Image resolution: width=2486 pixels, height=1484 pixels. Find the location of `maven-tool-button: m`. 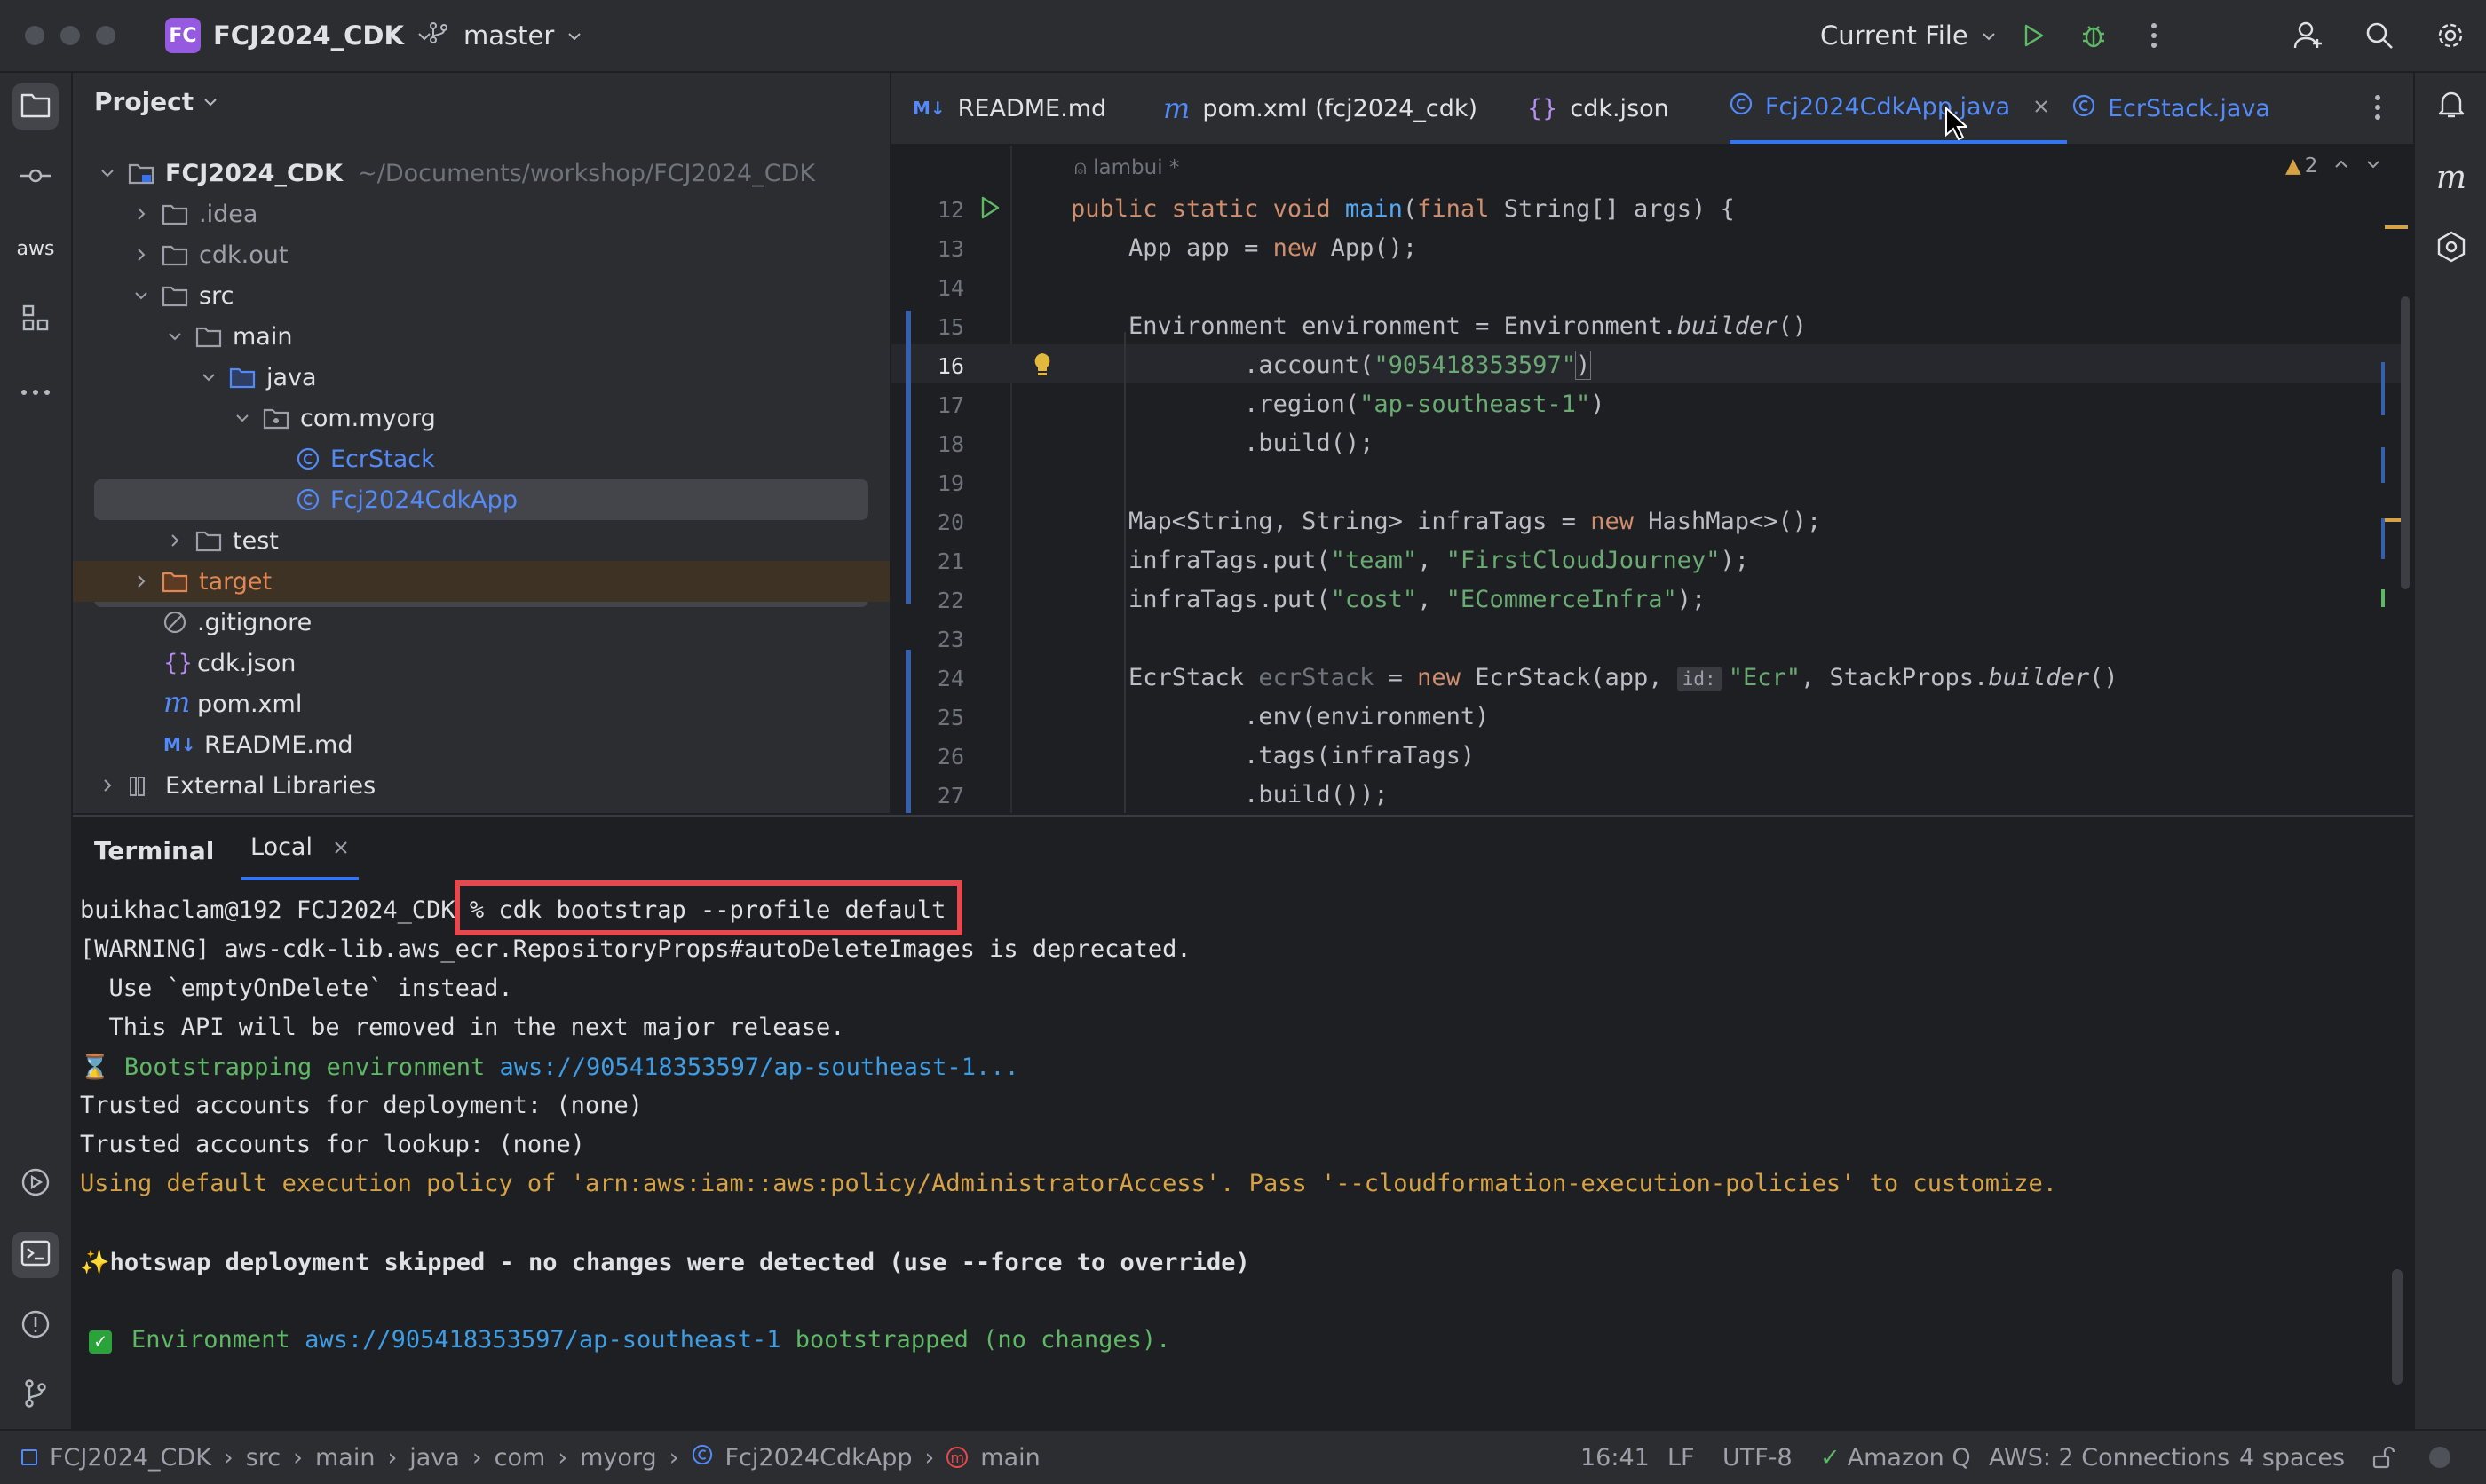

maven-tool-button: m is located at coordinates (2451, 178).